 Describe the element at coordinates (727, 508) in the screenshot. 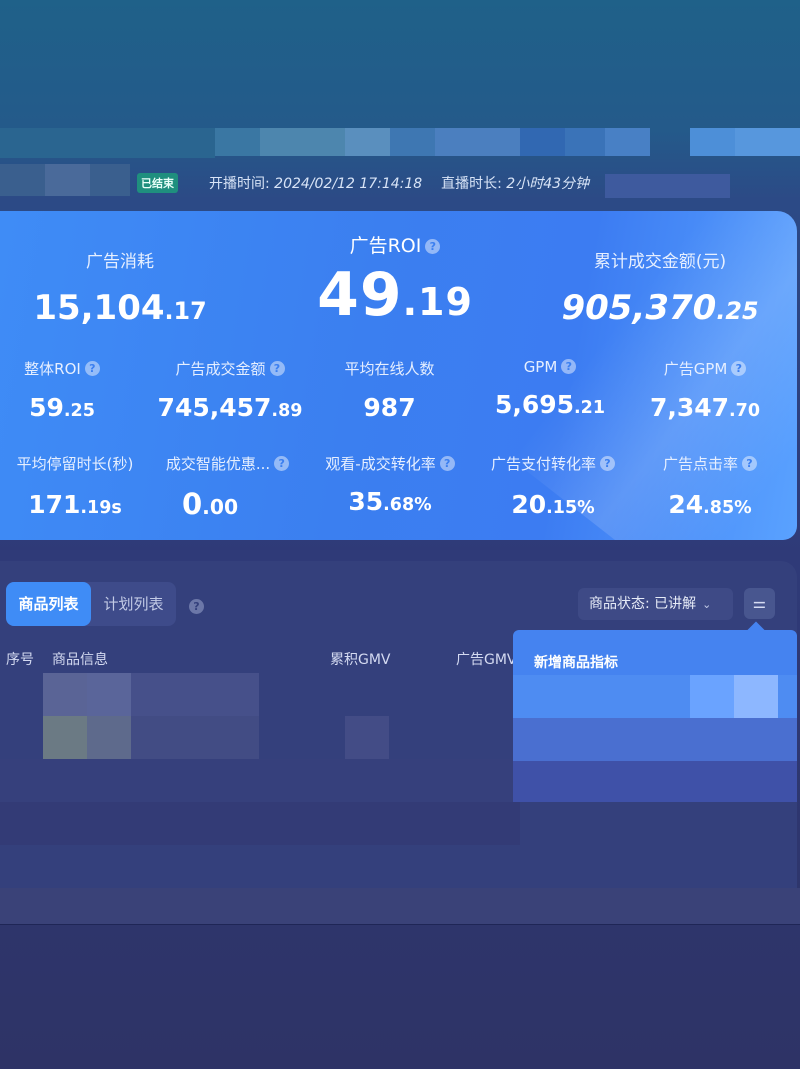

I see `value-decimal: .85%` at that location.